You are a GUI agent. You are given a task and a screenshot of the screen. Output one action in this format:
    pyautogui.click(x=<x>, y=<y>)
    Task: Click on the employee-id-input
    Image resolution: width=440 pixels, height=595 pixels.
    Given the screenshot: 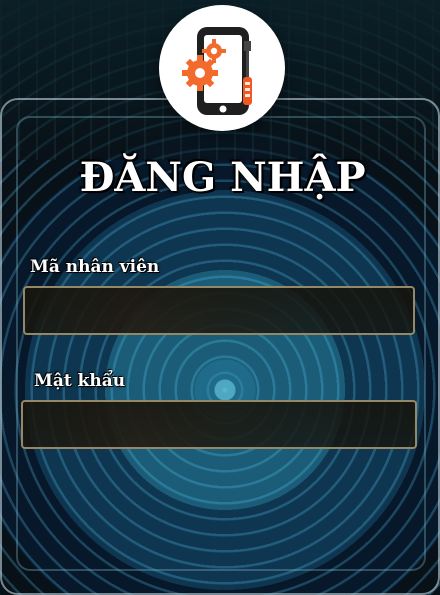 What is the action you would take?
    pyautogui.click(x=219, y=310)
    